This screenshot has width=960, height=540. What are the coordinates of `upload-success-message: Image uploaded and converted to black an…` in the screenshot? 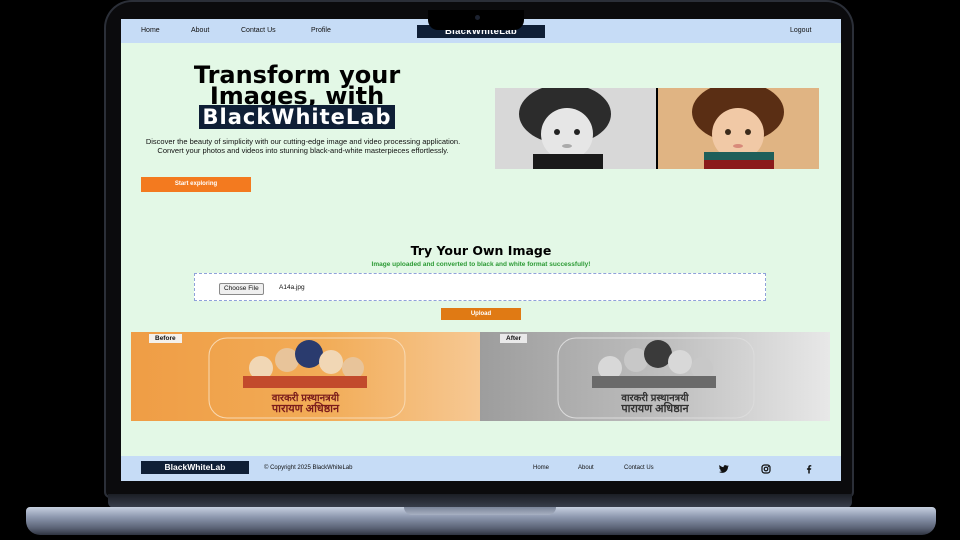 It's located at (481, 264).